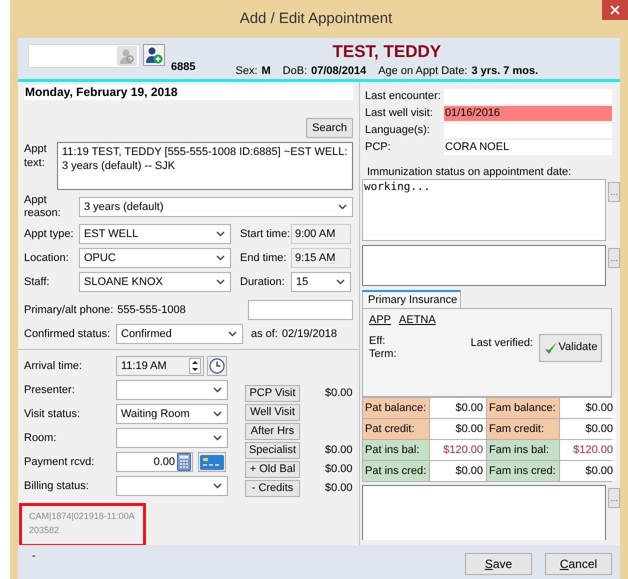  I want to click on plan-link: APP, so click(380, 320).